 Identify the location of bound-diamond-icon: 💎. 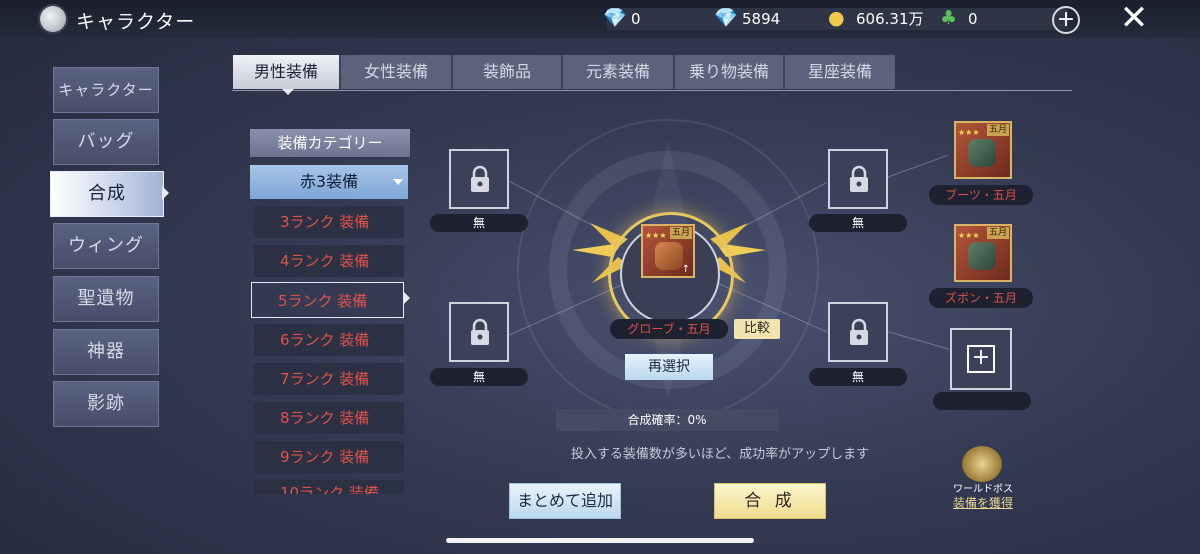
(726, 18).